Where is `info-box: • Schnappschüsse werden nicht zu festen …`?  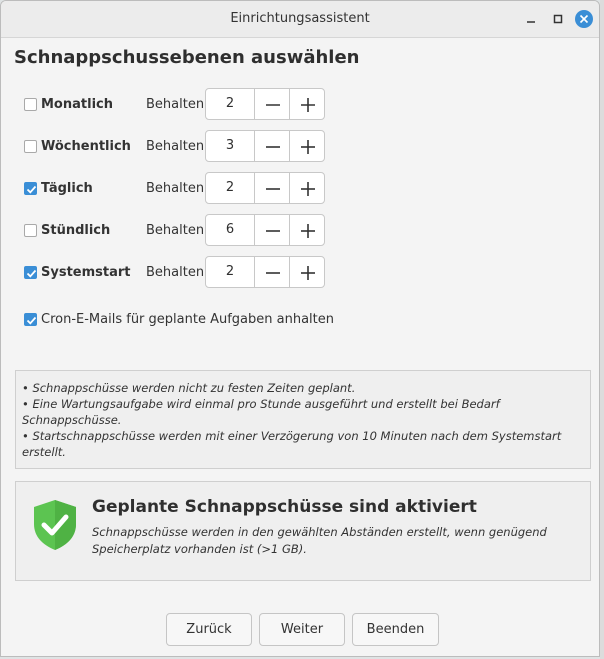
info-box: • Schnappschüsse werden nicht zu festen … is located at coordinates (303, 419).